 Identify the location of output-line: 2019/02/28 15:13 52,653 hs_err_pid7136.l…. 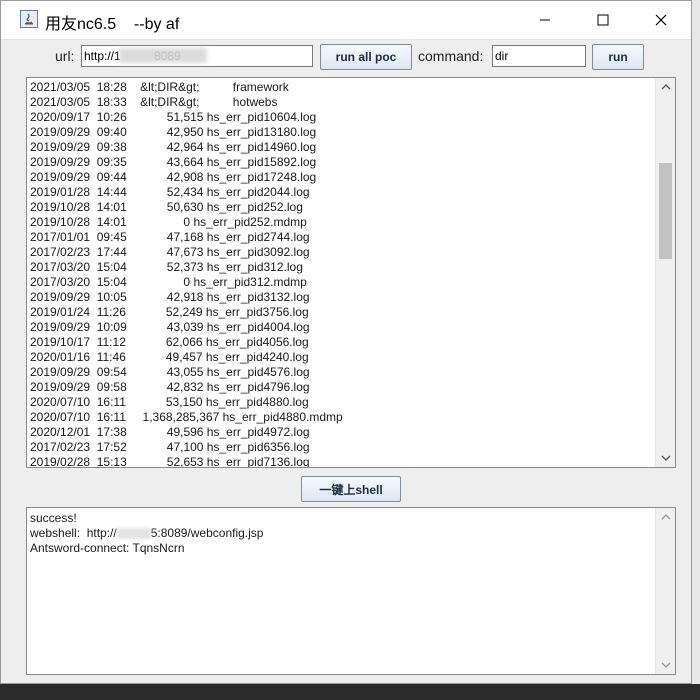
(170, 461).